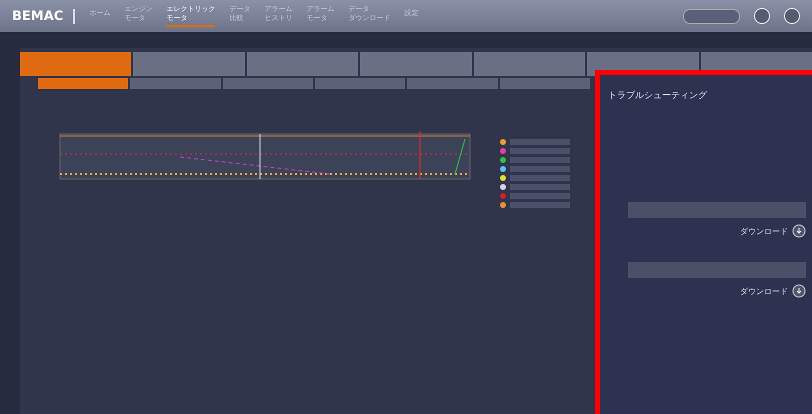 The width and height of the screenshot is (812, 414). What do you see at coordinates (711, 16) in the screenshot?
I see `dropdown` at bounding box center [711, 16].